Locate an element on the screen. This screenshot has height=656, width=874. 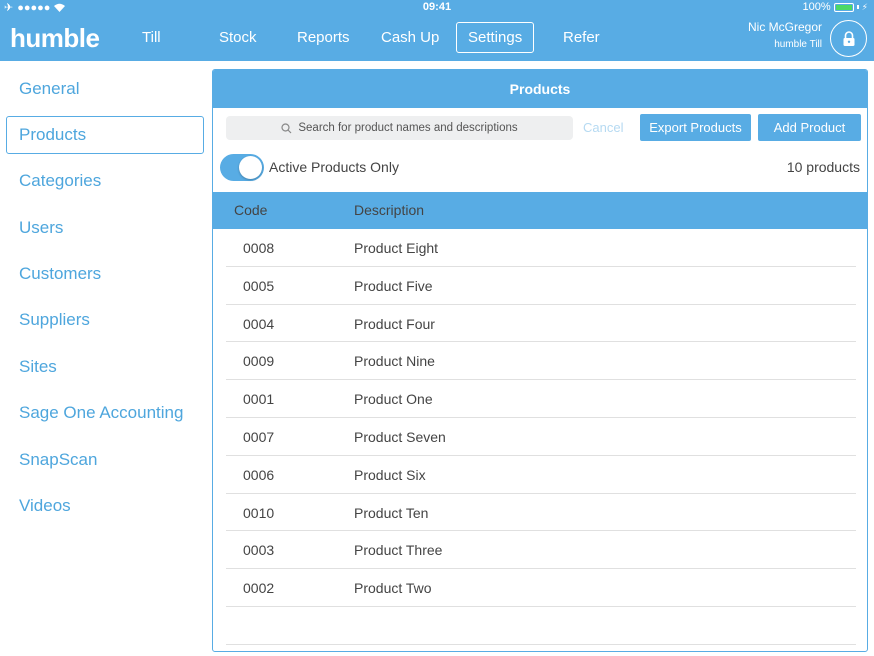
column-header-code: Code is located at coordinates (250, 210).